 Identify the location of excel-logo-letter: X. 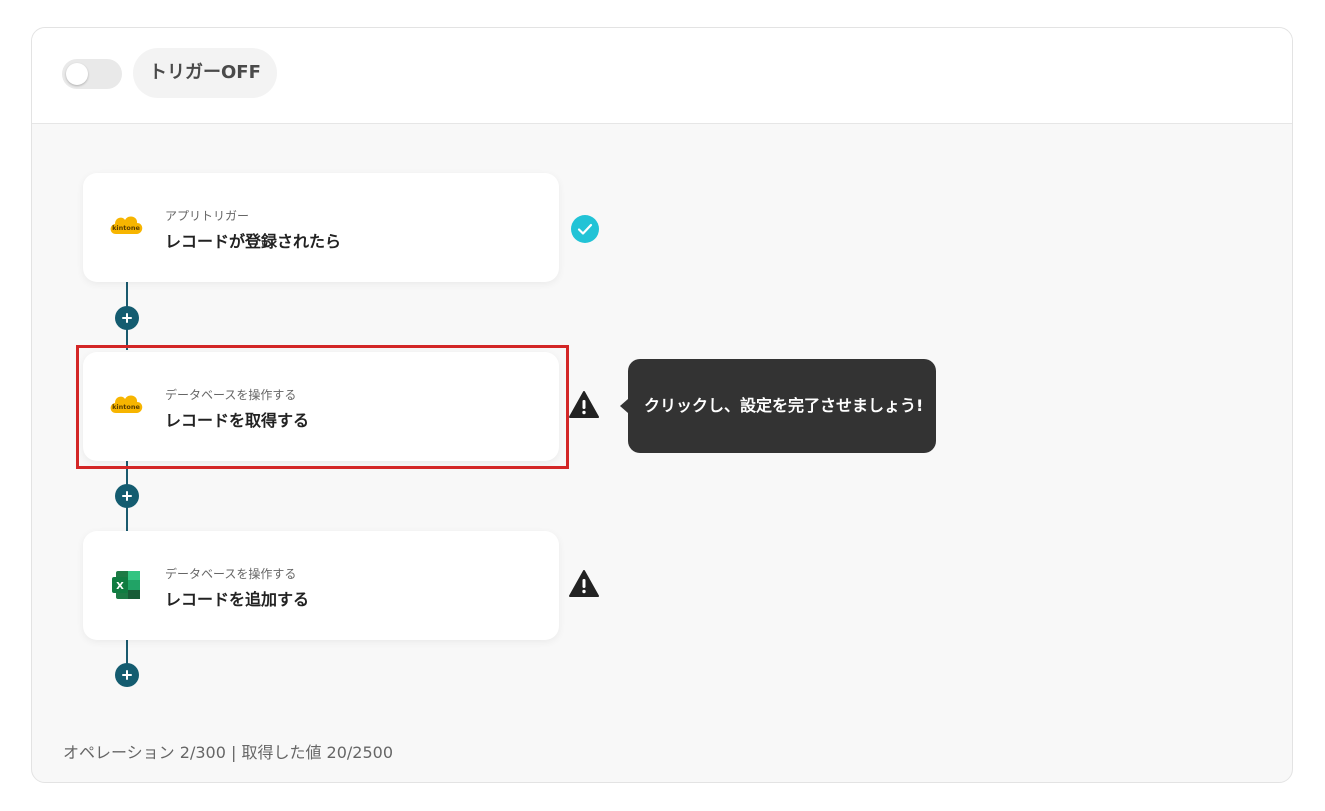
(120, 586).